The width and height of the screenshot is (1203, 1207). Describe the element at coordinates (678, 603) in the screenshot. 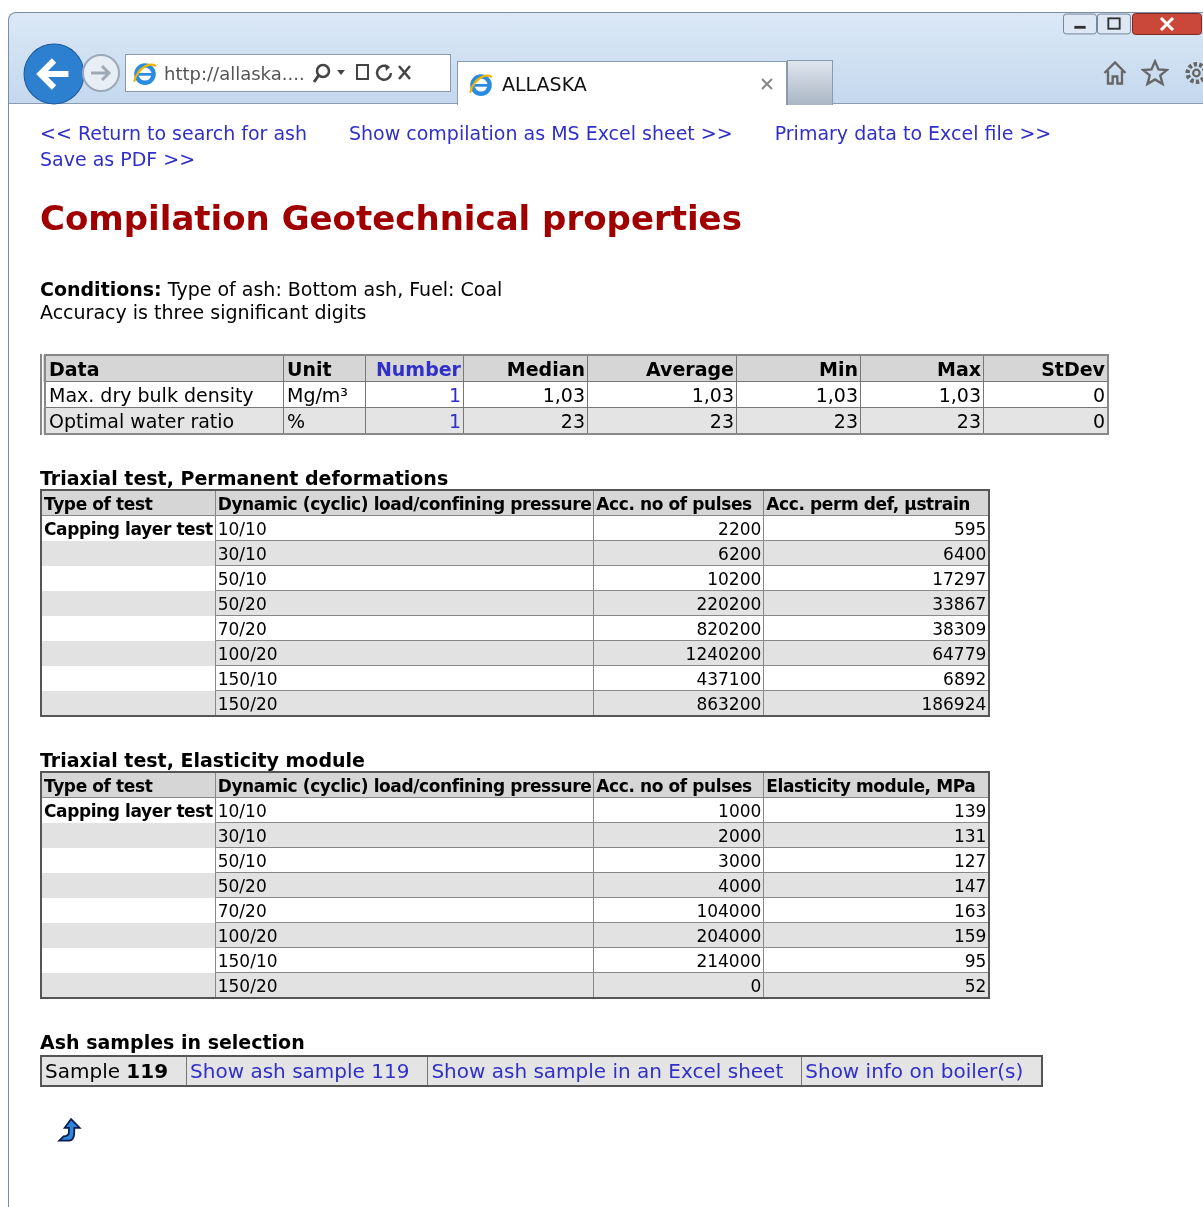

I see `table-cell: 220200` at that location.